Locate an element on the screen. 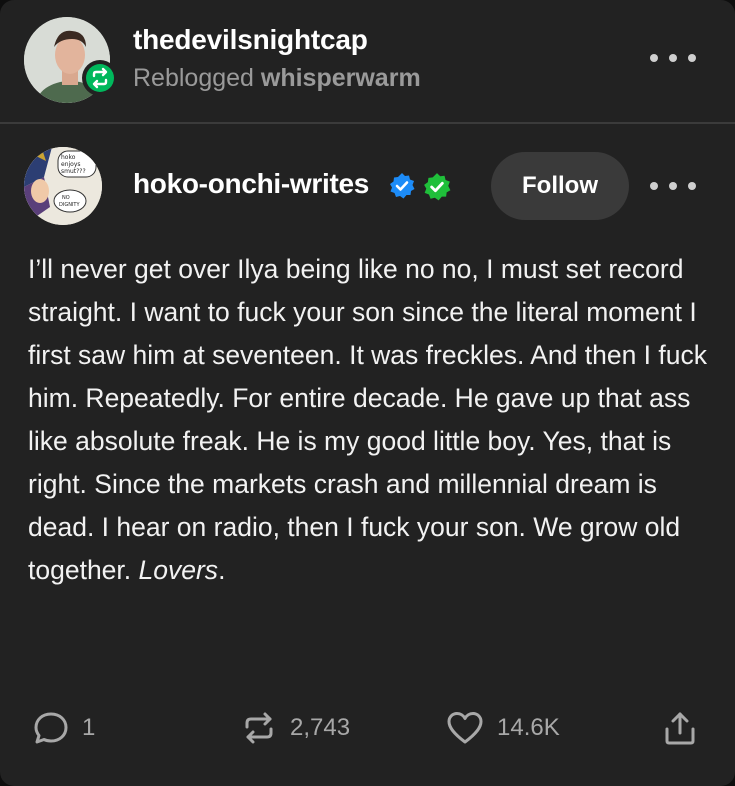  reblog-count: 2,743 is located at coordinates (320, 727).